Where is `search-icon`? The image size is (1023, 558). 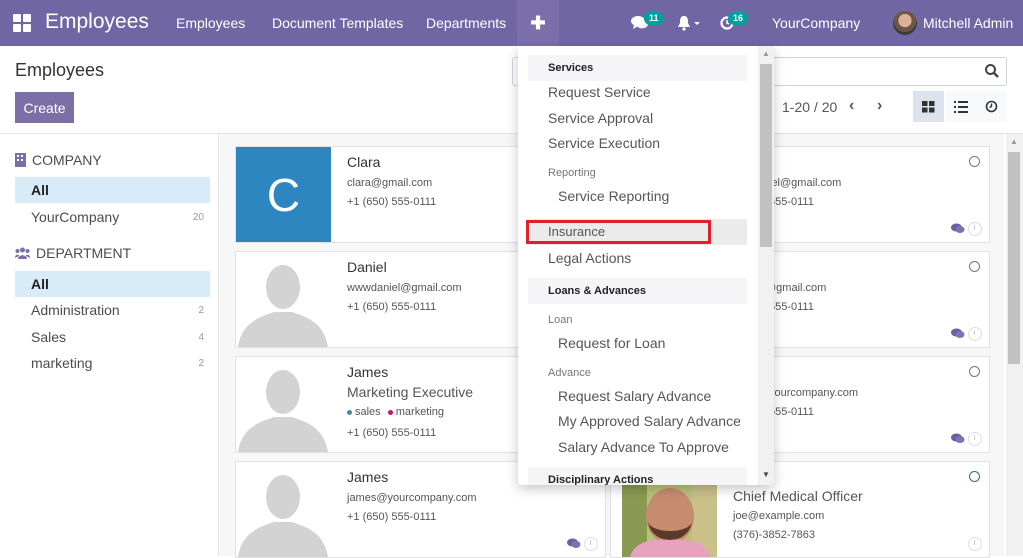
search-icon is located at coordinates (992, 71).